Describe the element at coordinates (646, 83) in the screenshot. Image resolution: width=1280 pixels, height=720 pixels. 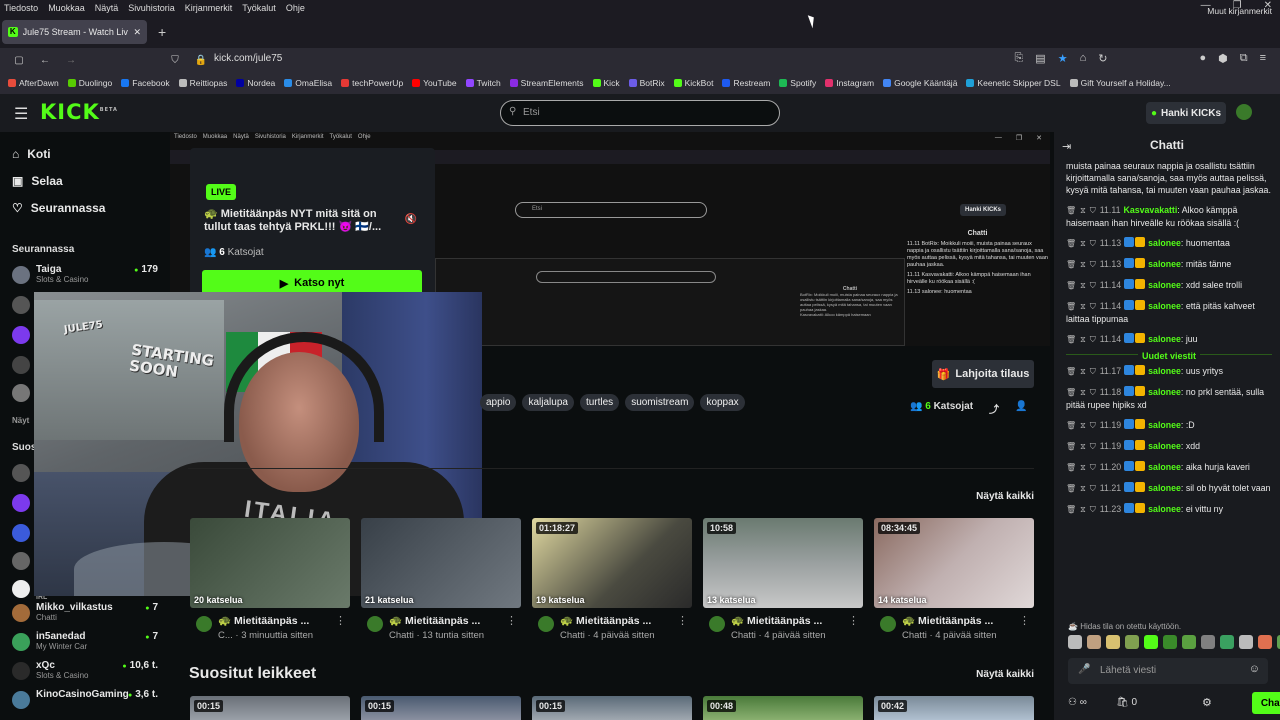
I see `bookmark-item: BotRix` at that location.